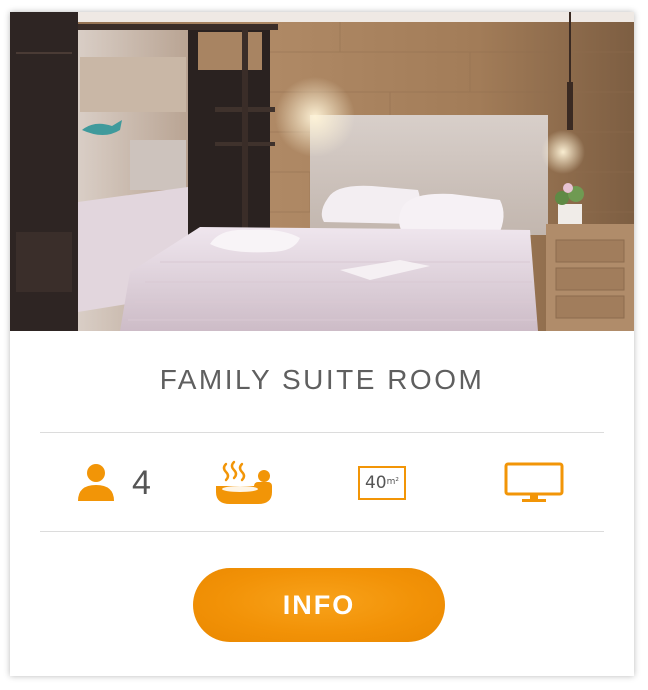 This screenshot has height=690, width=648. I want to click on amenity-guests: 4, so click(113, 483).